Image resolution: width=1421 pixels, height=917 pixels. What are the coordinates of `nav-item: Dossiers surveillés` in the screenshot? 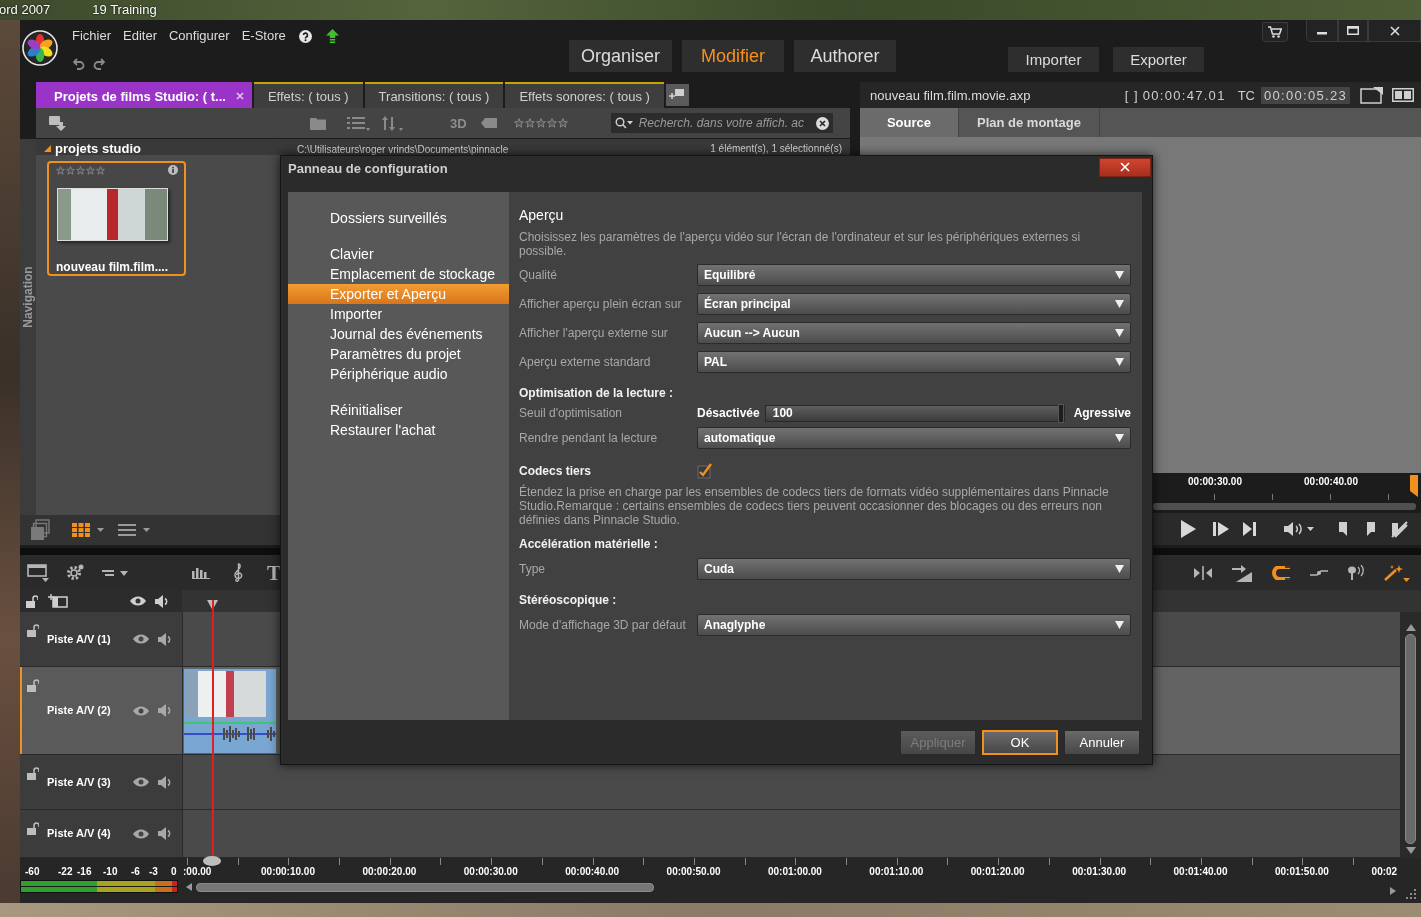 It's located at (398, 218).